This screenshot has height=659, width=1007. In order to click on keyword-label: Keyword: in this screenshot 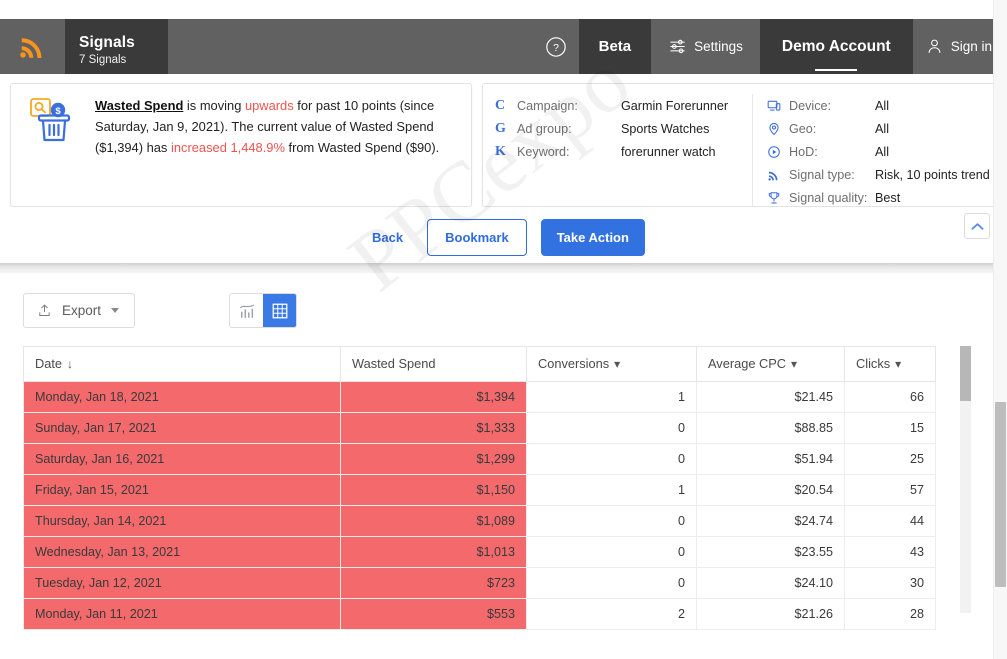, I will do `click(543, 151)`.